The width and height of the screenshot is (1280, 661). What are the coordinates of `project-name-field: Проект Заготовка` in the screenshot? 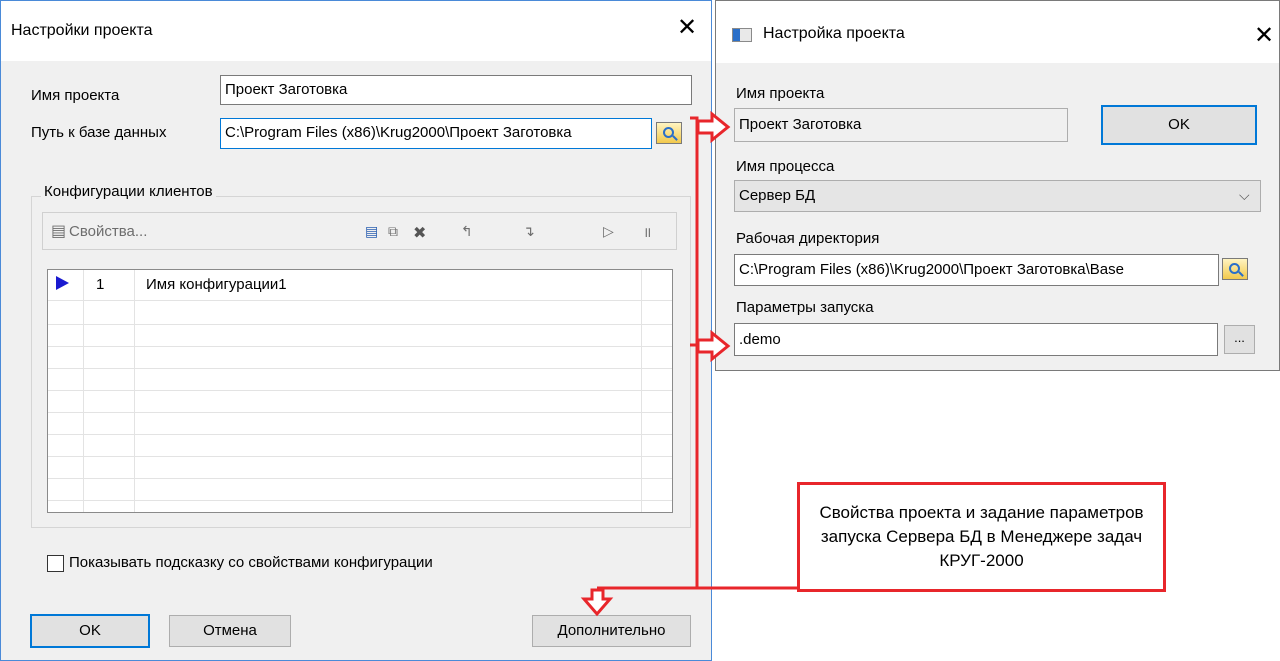 It's located at (901, 125).